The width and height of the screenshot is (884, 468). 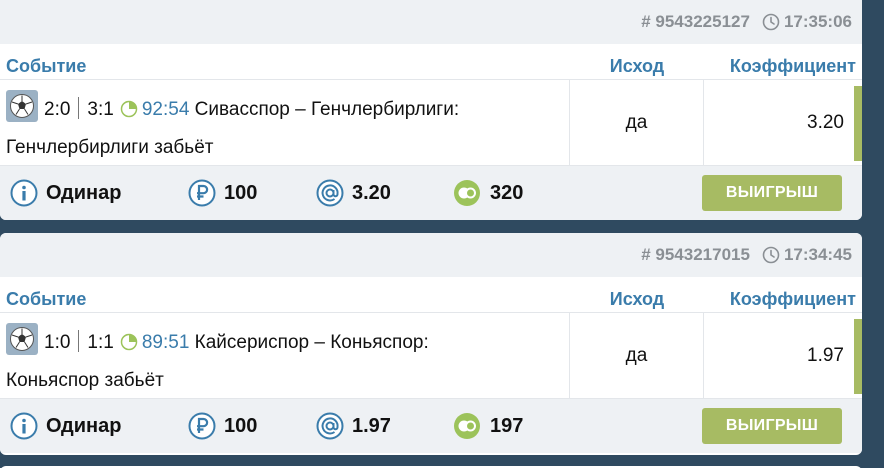 I want to click on odds-value: 1.97, so click(x=825, y=355).